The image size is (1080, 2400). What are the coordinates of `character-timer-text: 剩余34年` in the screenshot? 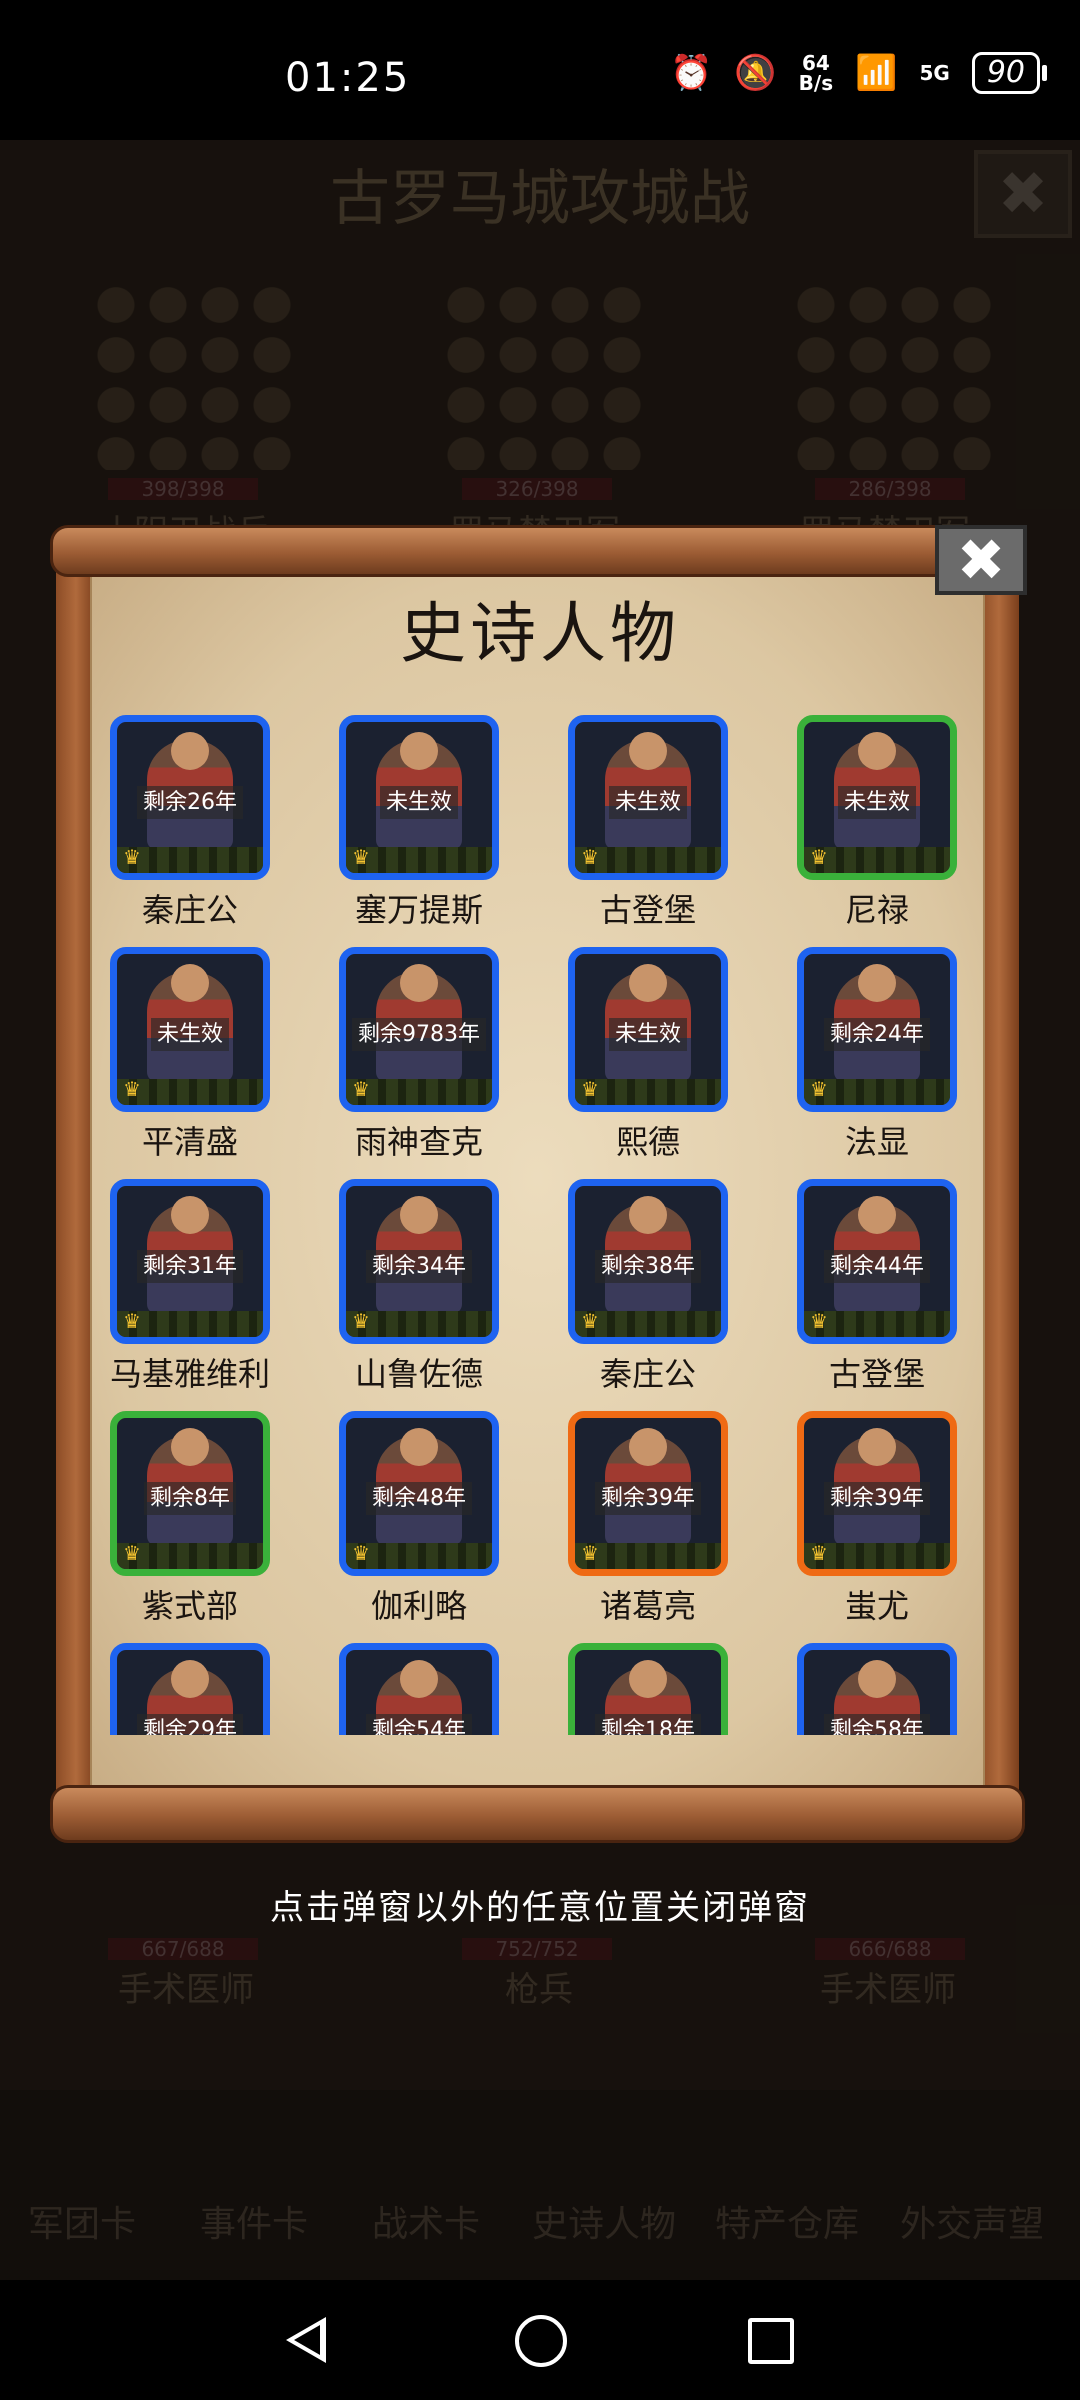 It's located at (419, 1266).